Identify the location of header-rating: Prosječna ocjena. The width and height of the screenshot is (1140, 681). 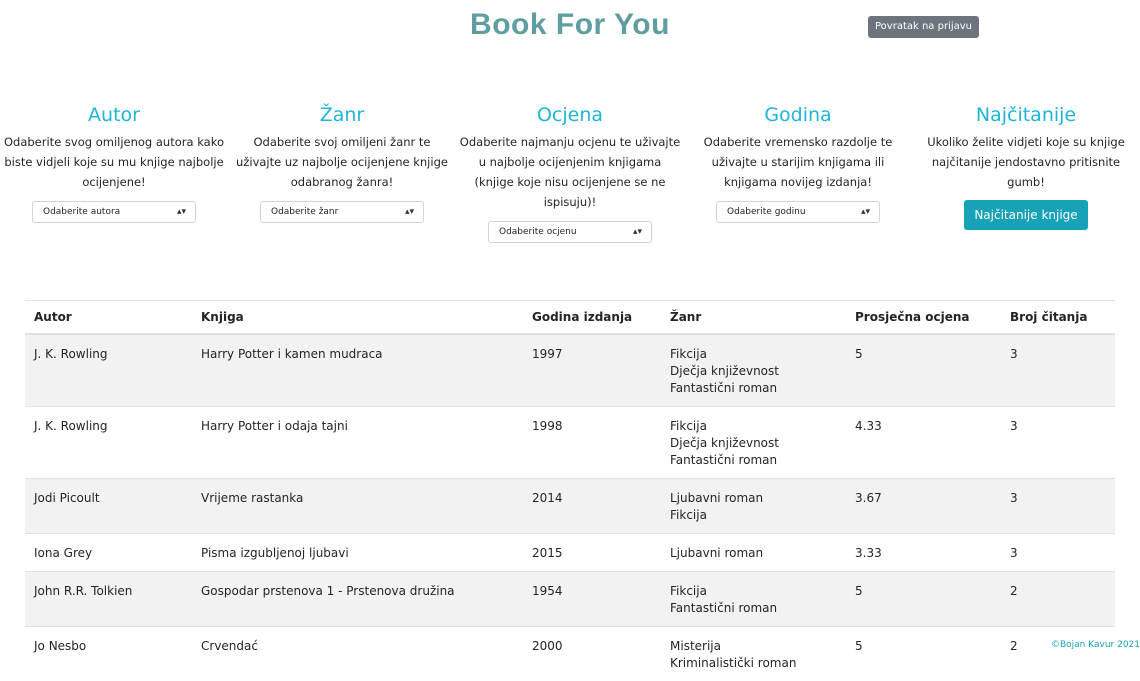
(923, 318).